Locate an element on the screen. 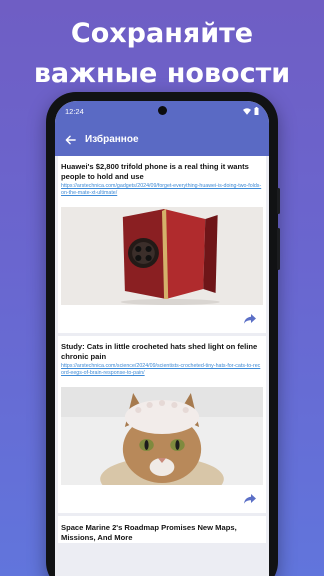 The image size is (324, 576). promo-headline-line2: важные новости is located at coordinates (162, 73).